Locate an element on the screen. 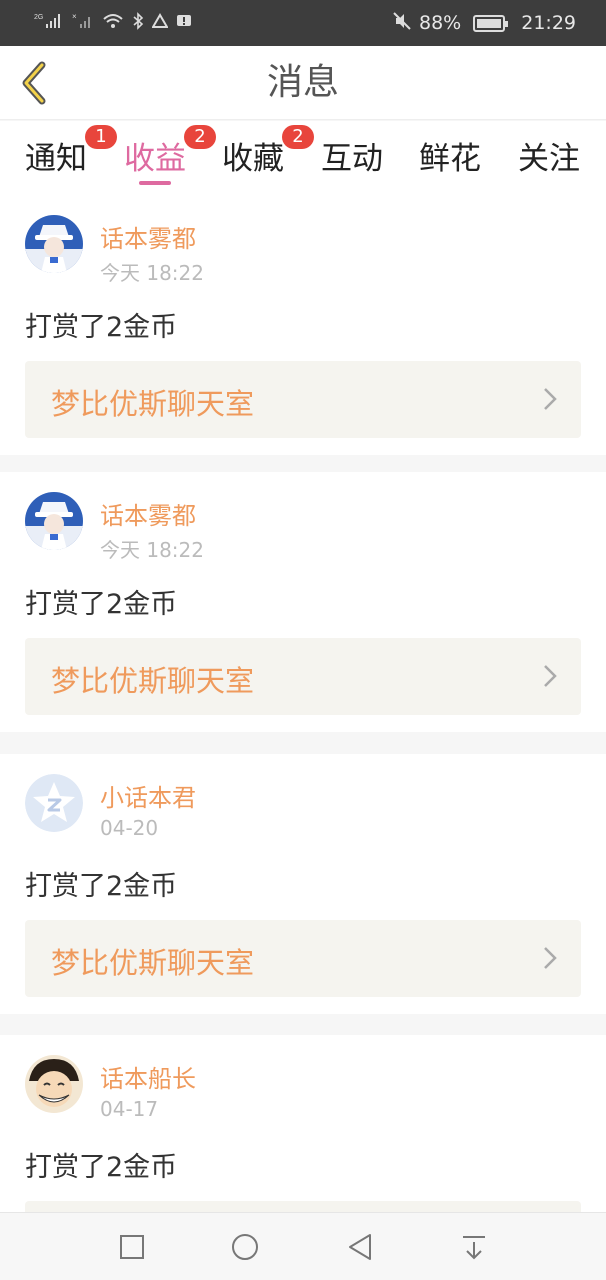  warning-icon is located at coordinates (160, 23).